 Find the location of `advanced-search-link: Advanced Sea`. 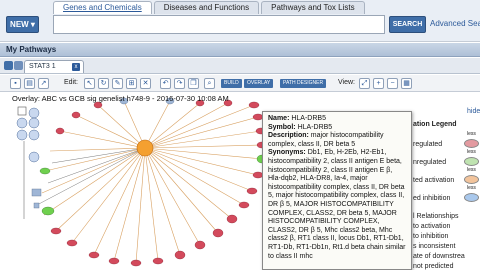

advanced-search-link: Advanced Sea is located at coordinates (455, 23).